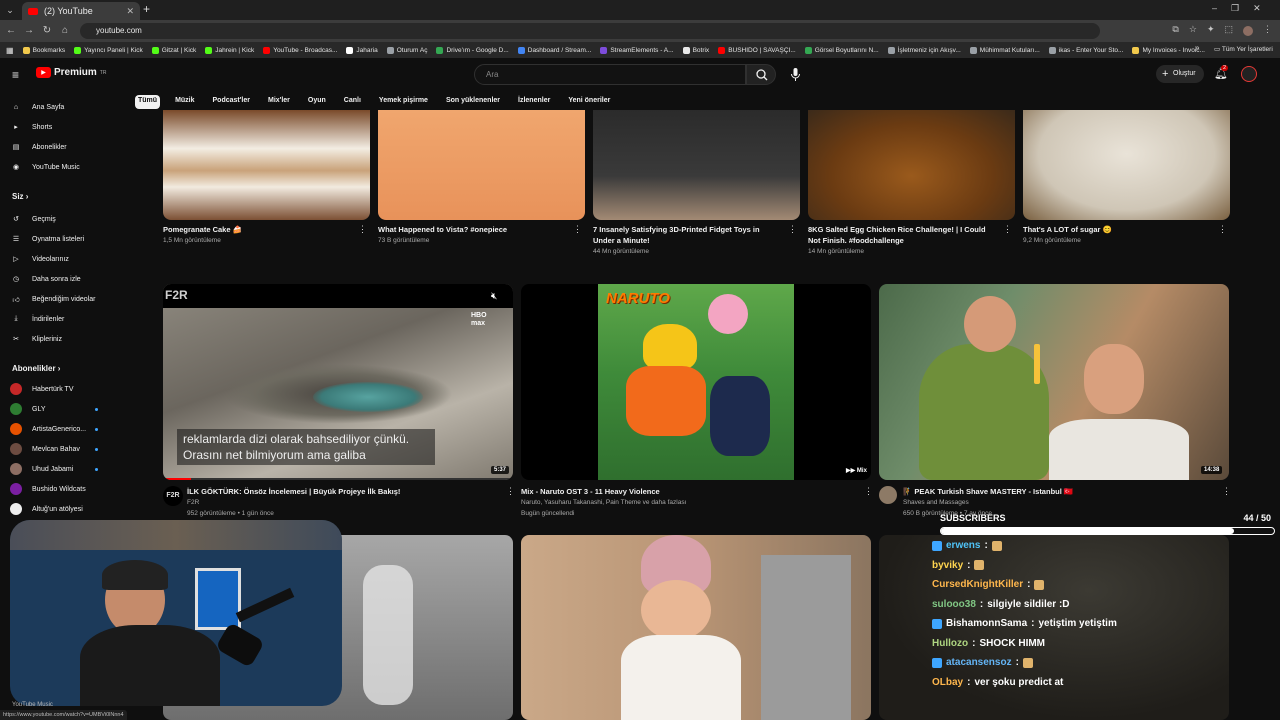 The width and height of the screenshot is (1280, 720). I want to click on mute-icon: 🔇︎, so click(494, 296).